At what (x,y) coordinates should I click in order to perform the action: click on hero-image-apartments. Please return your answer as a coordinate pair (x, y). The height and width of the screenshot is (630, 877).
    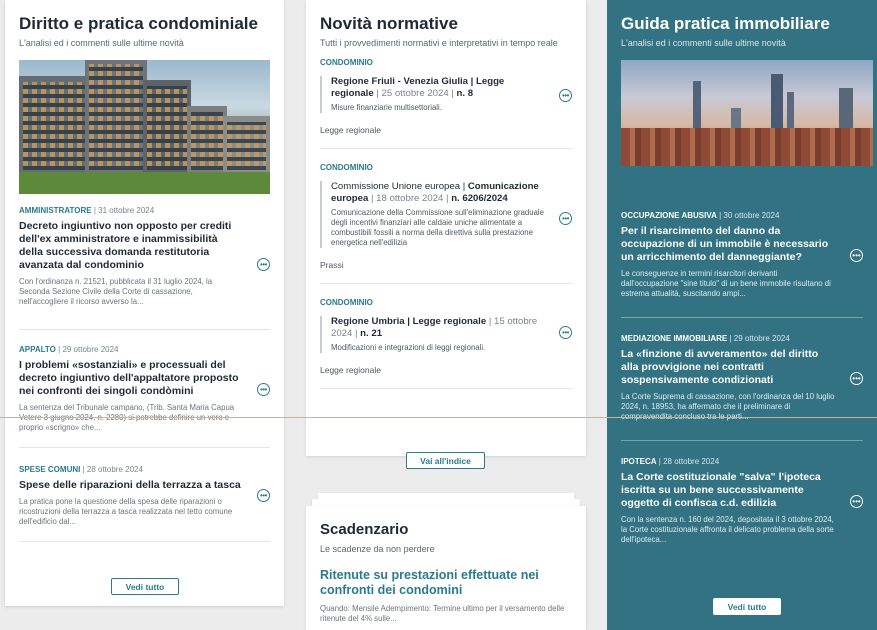
    Looking at the image, I should click on (144, 127).